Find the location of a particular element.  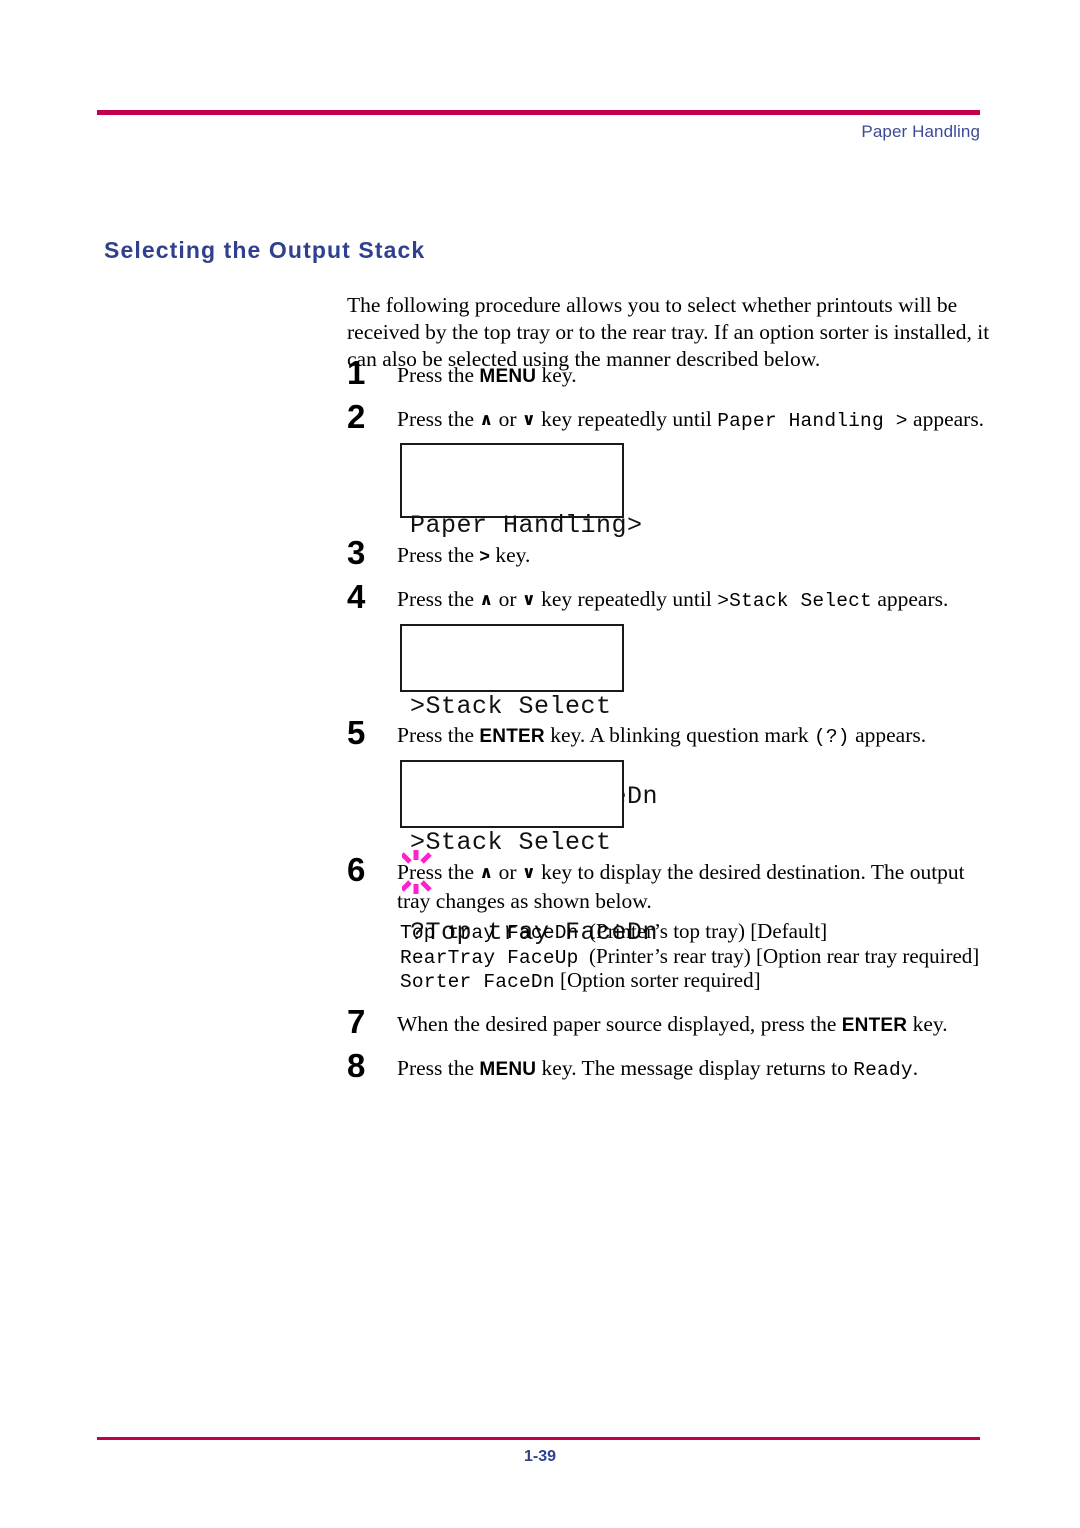

step-number: 1 is located at coordinates (356, 372).